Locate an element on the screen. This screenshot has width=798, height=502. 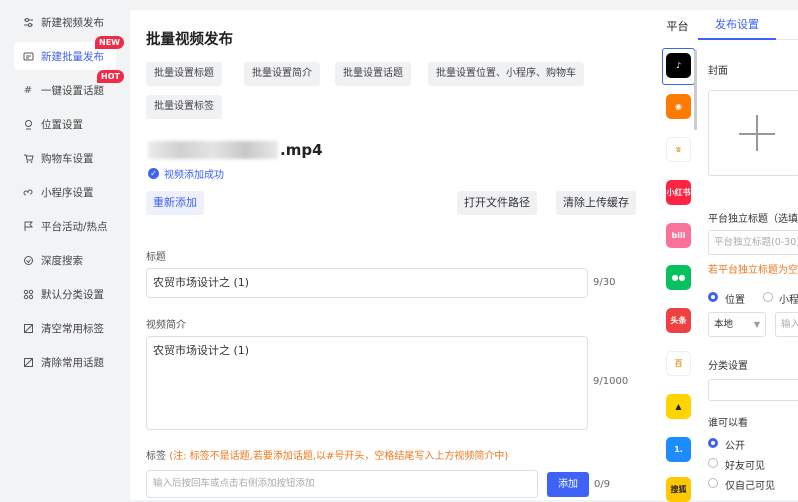
location-radio is located at coordinates (713, 297).